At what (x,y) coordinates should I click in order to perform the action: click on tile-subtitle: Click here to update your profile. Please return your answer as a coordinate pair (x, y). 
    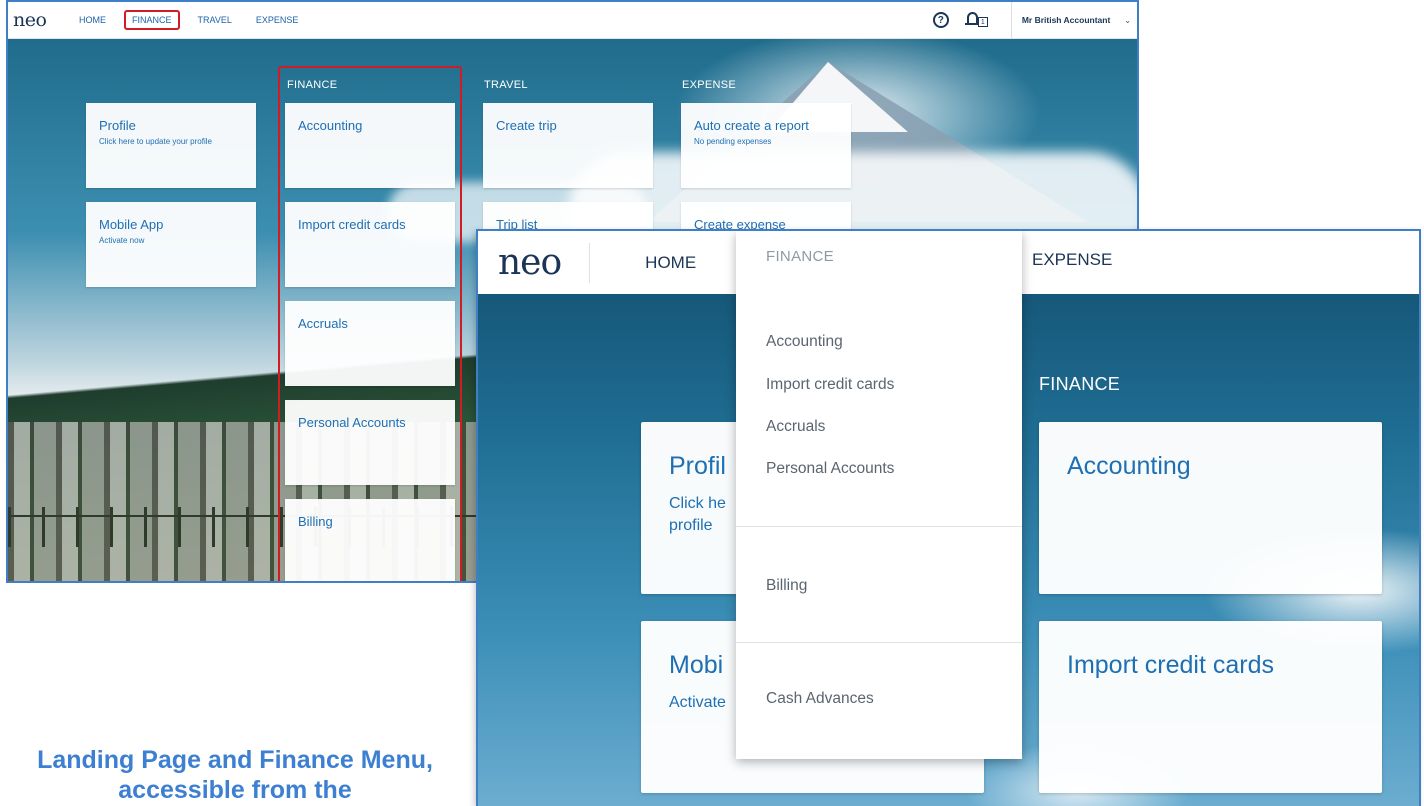
    Looking at the image, I should click on (155, 141).